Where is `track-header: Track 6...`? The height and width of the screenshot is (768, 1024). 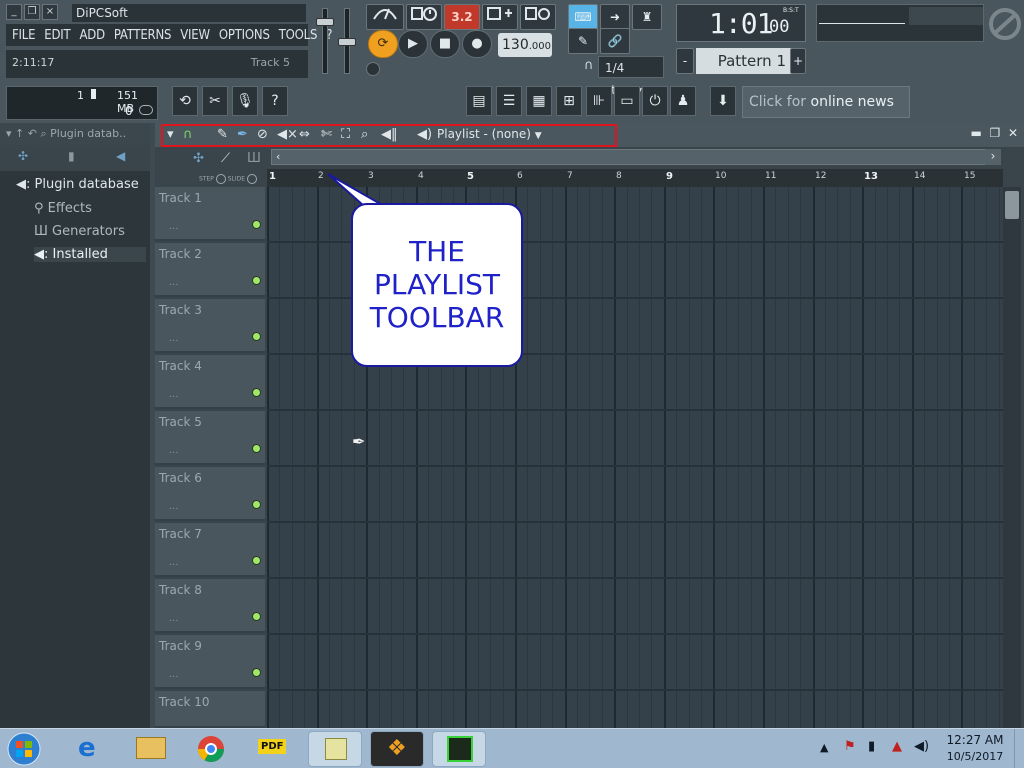 track-header: Track 6... is located at coordinates (210, 494).